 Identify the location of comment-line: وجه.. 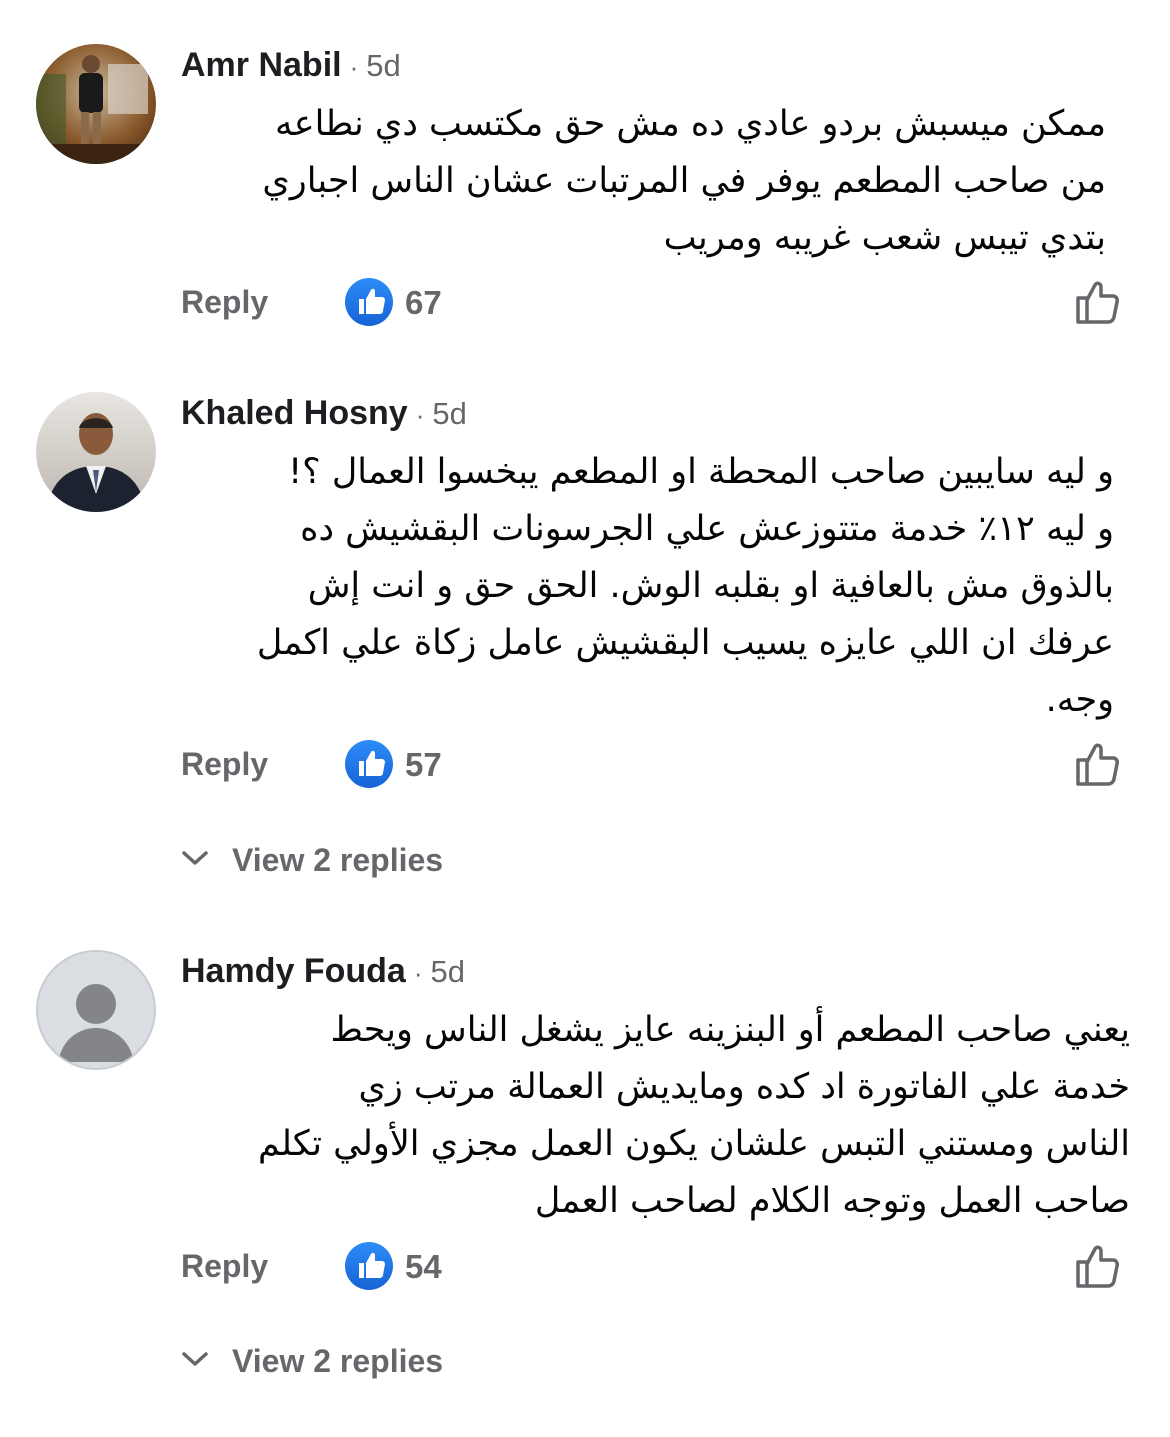
(1079, 700).